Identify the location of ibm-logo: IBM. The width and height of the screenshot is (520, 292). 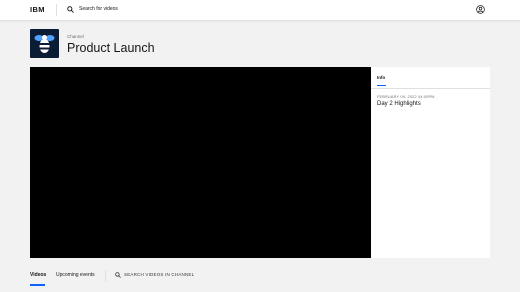
(37, 9).